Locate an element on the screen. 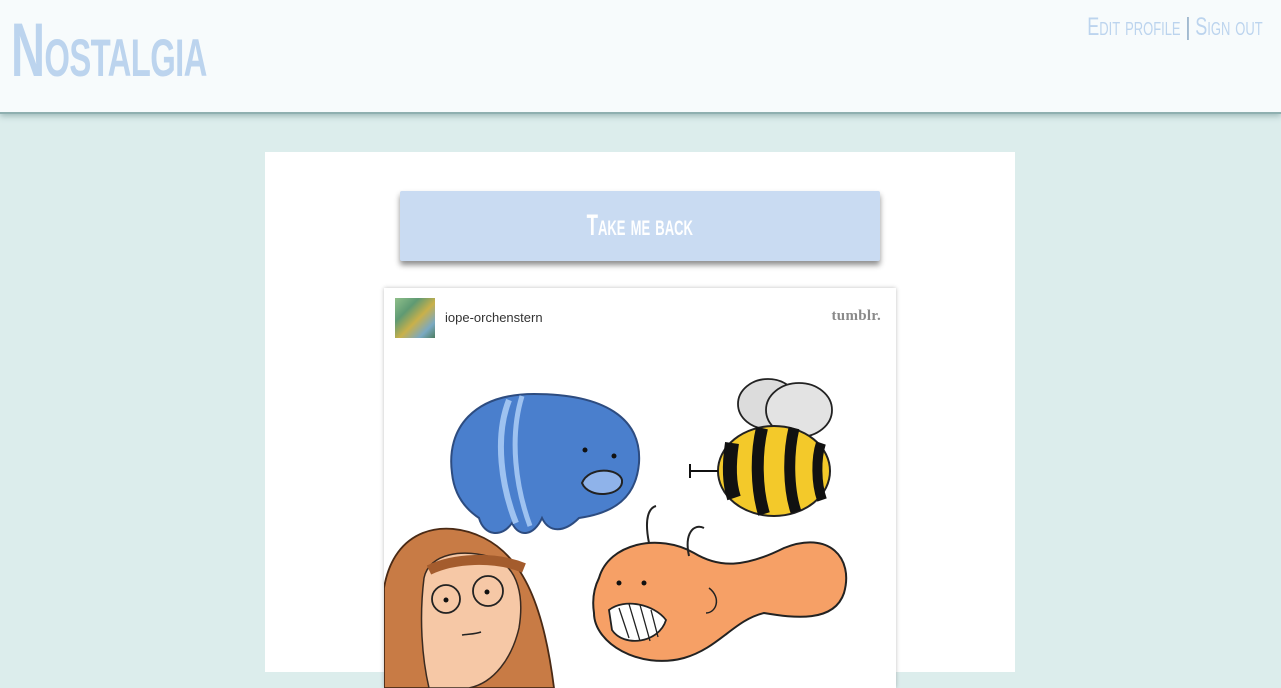 This screenshot has width=1281, height=688. take-me-back-button: Take me back is located at coordinates (640, 226).